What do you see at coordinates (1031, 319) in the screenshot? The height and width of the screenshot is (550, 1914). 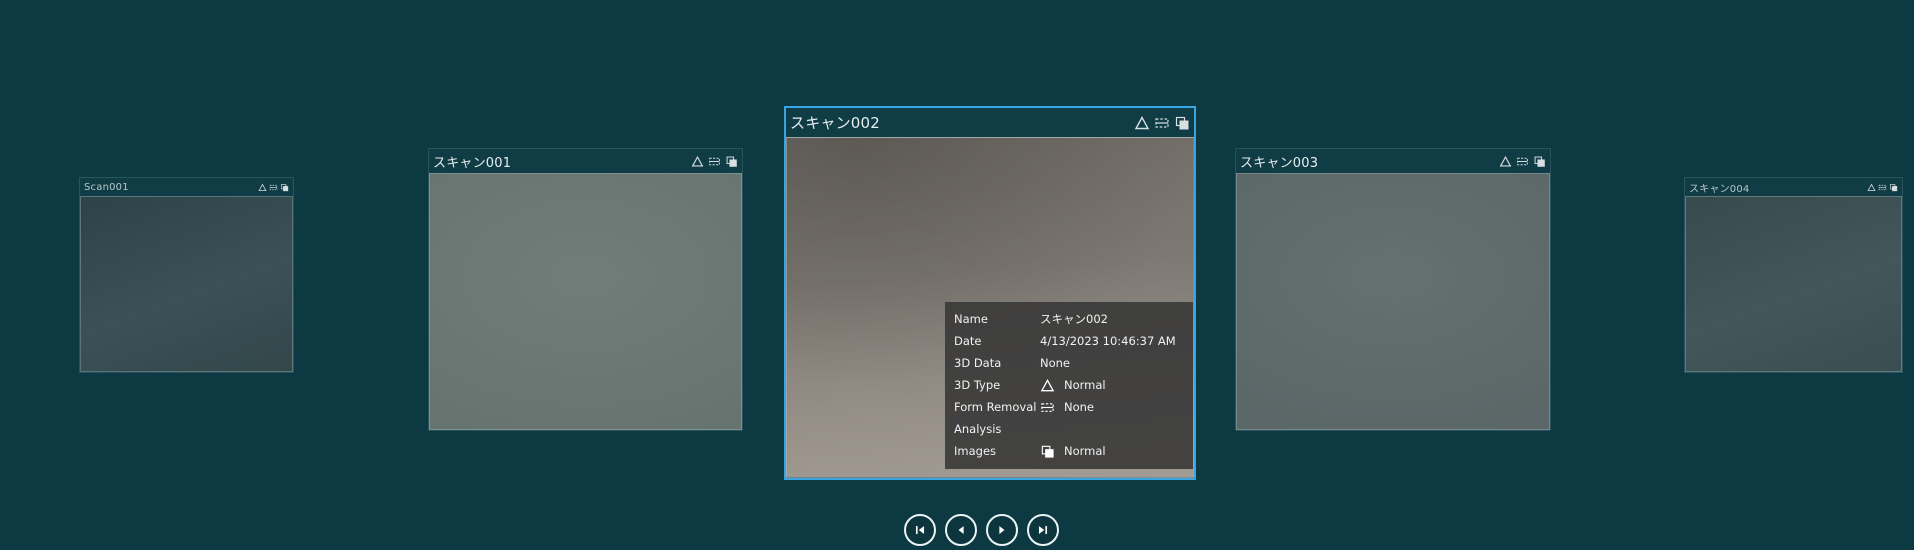 I see `info-row: Name スキャン002` at bounding box center [1031, 319].